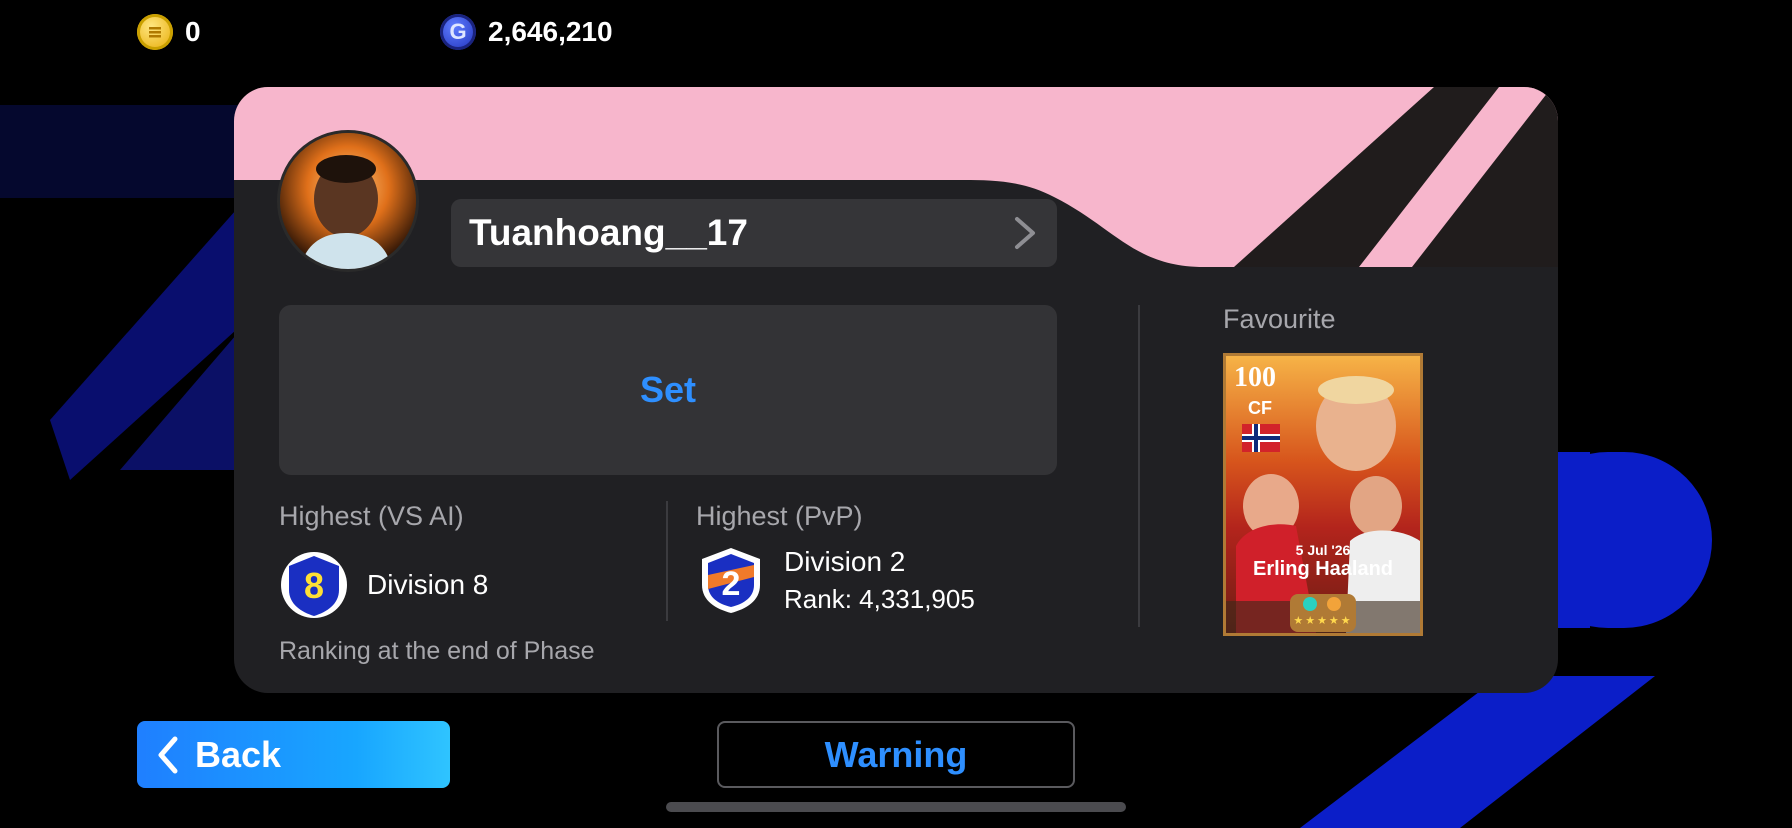 The image size is (1792, 828). Describe the element at coordinates (293, 754) in the screenshot. I see `back-button: Back` at that location.